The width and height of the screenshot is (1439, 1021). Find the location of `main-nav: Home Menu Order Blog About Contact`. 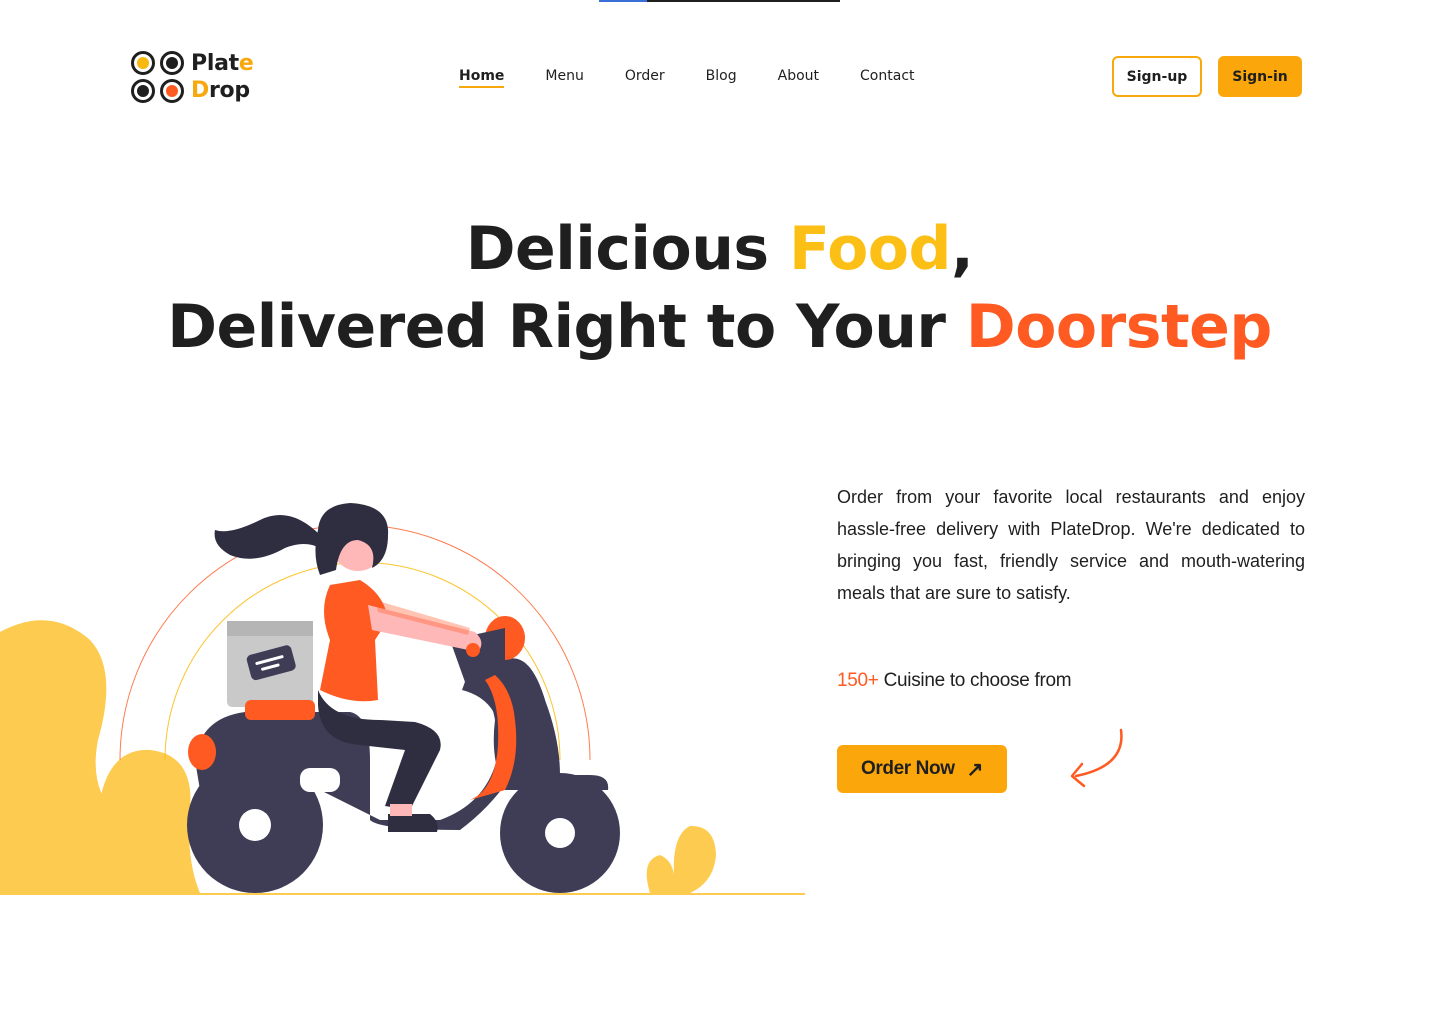

main-nav: Home Menu Order Blog About Contact is located at coordinates (687, 77).